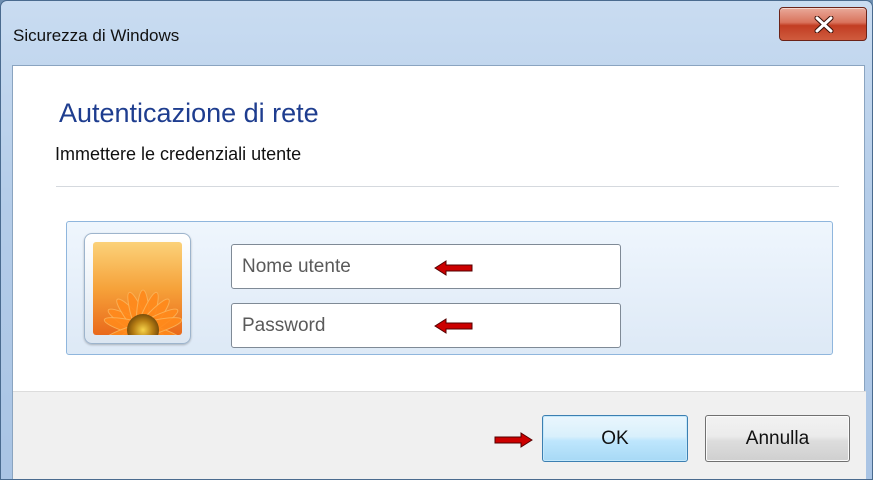 This screenshot has width=873, height=480. I want to click on flower-avatar-icon, so click(137, 288).